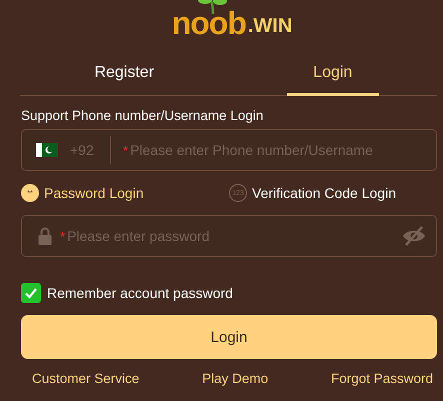 The image size is (443, 401). What do you see at coordinates (232, 20) in the screenshot?
I see `logo: noob.WIN` at bounding box center [232, 20].